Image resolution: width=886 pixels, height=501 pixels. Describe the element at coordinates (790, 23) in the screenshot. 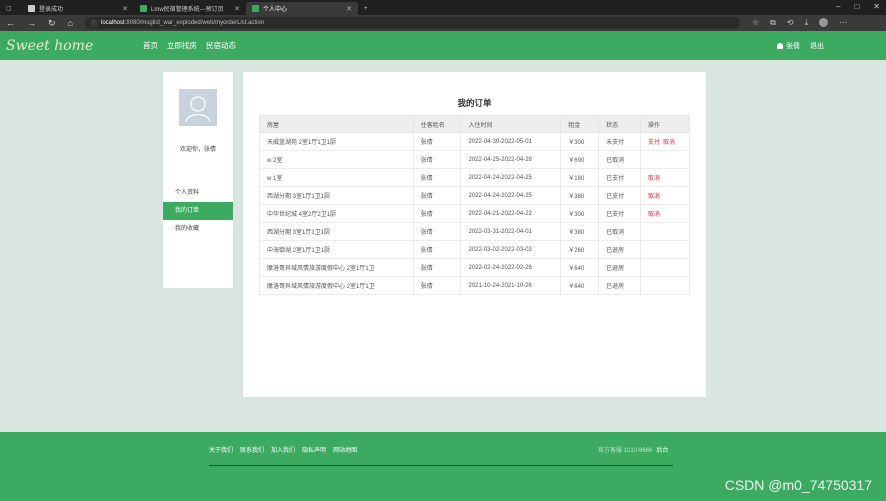

I see `history-icon: ⟲` at that location.